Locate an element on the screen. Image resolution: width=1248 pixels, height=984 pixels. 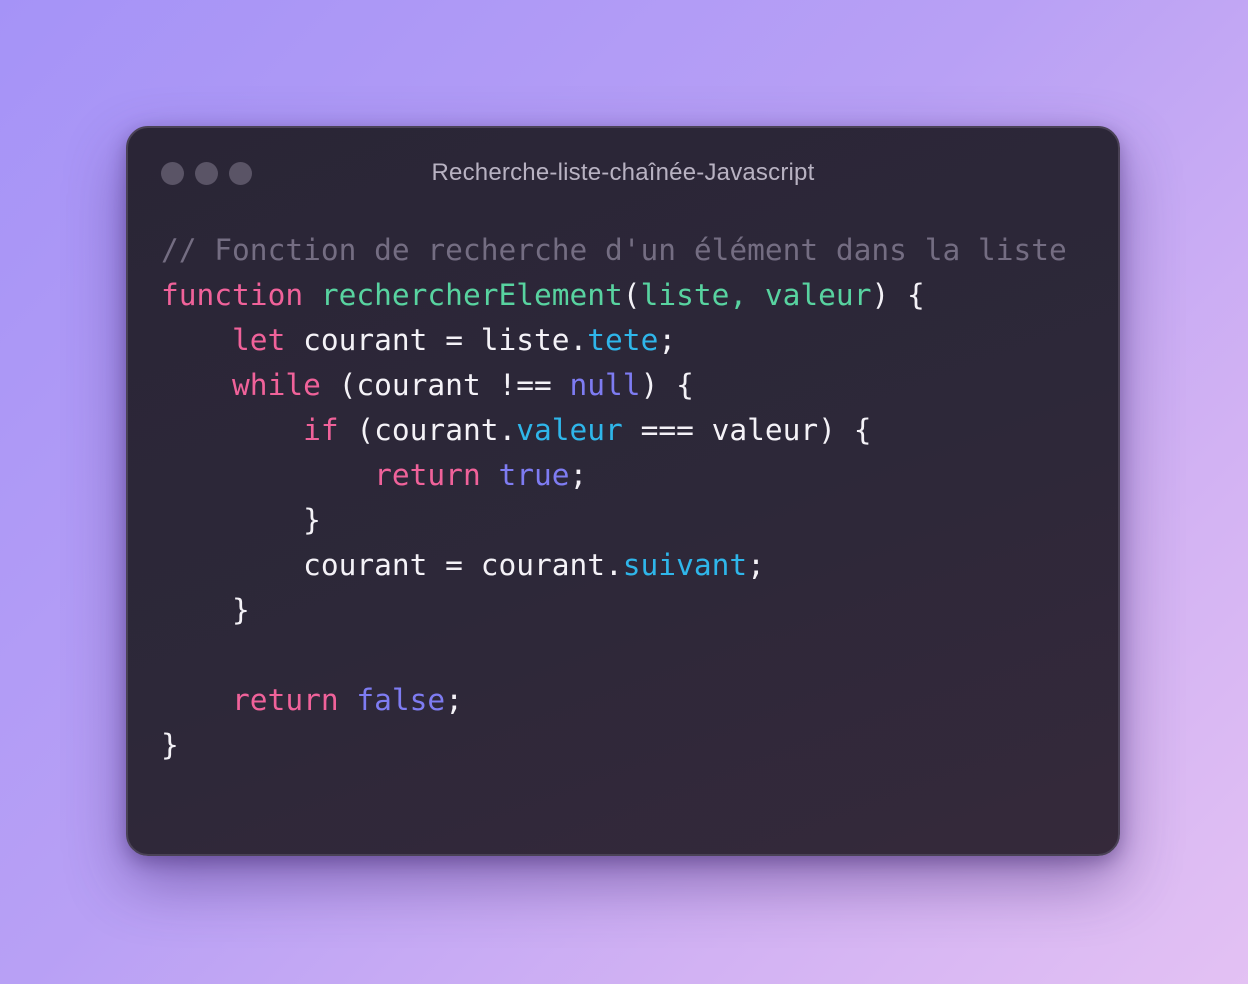
code-line: while (courant !== null) { is located at coordinates (614, 385).